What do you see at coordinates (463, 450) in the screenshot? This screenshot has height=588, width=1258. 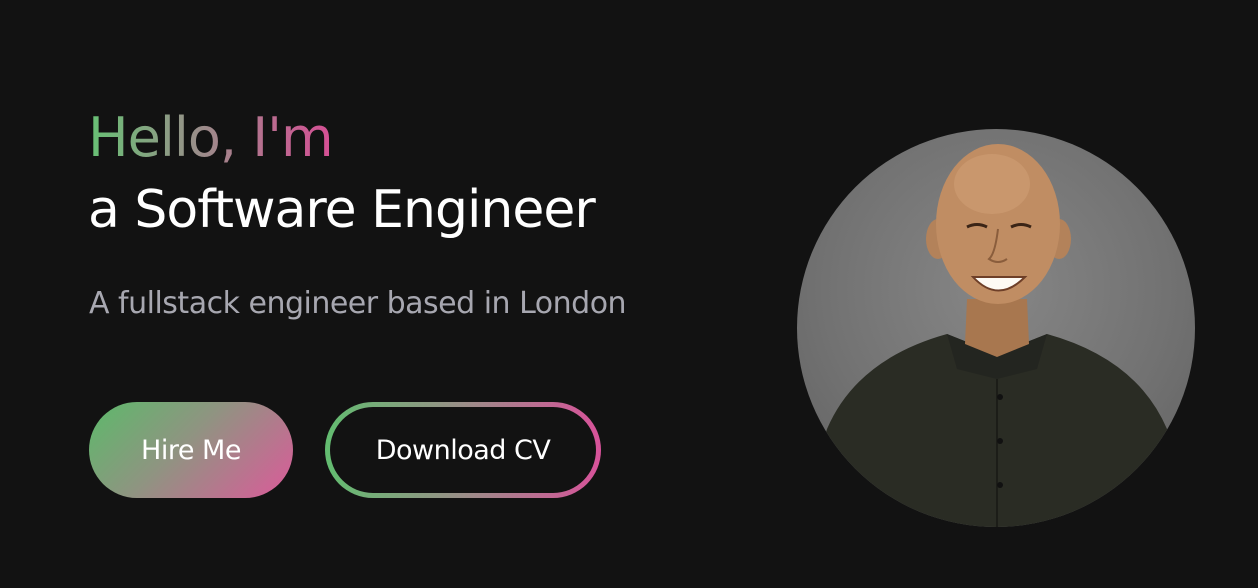 I see `download-cv-button: Download CV` at bounding box center [463, 450].